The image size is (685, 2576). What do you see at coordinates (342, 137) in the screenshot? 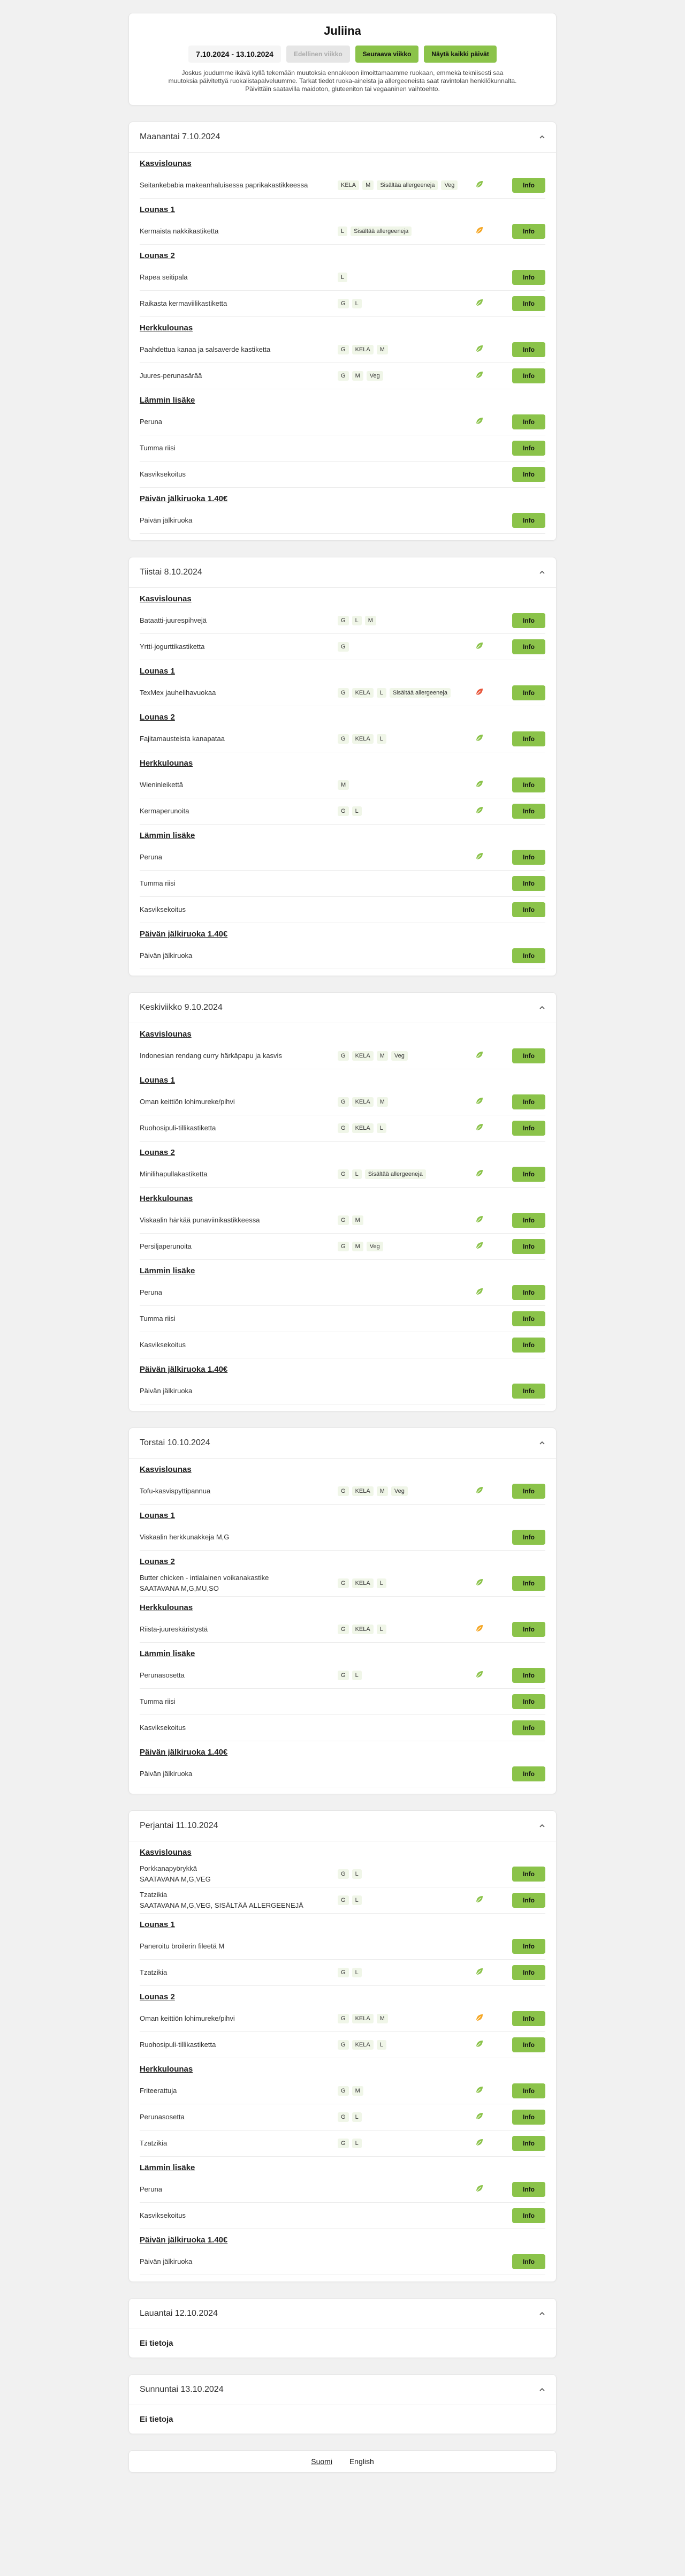
I see `day-header: Maanantai 7.10.2024` at bounding box center [342, 137].